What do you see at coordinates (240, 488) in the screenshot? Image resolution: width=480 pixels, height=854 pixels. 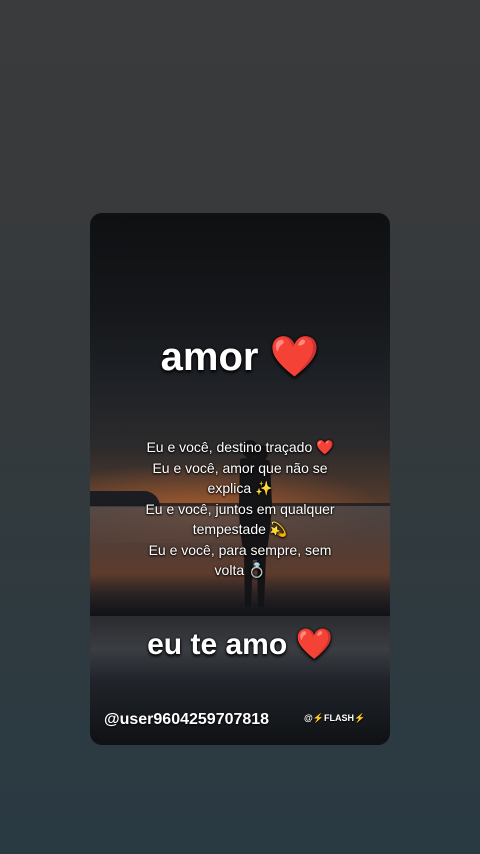 I see `verse-line: explica ✨` at bounding box center [240, 488].